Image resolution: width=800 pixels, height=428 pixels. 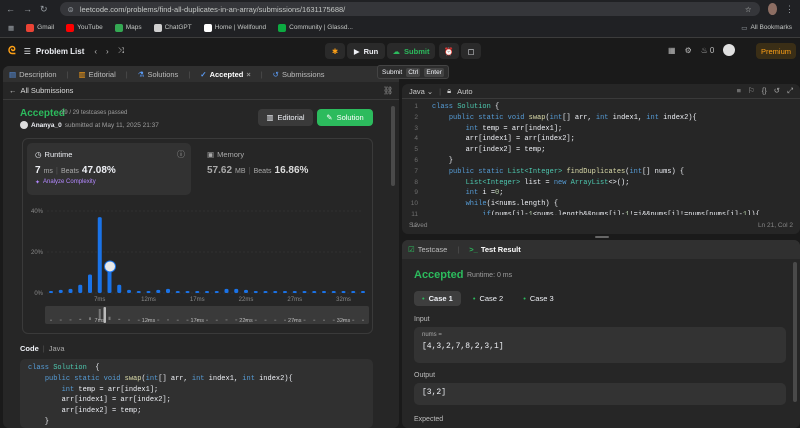 What do you see at coordinates (789, 9) in the screenshot?
I see `menu-icon: ⋮` at bounding box center [789, 9].